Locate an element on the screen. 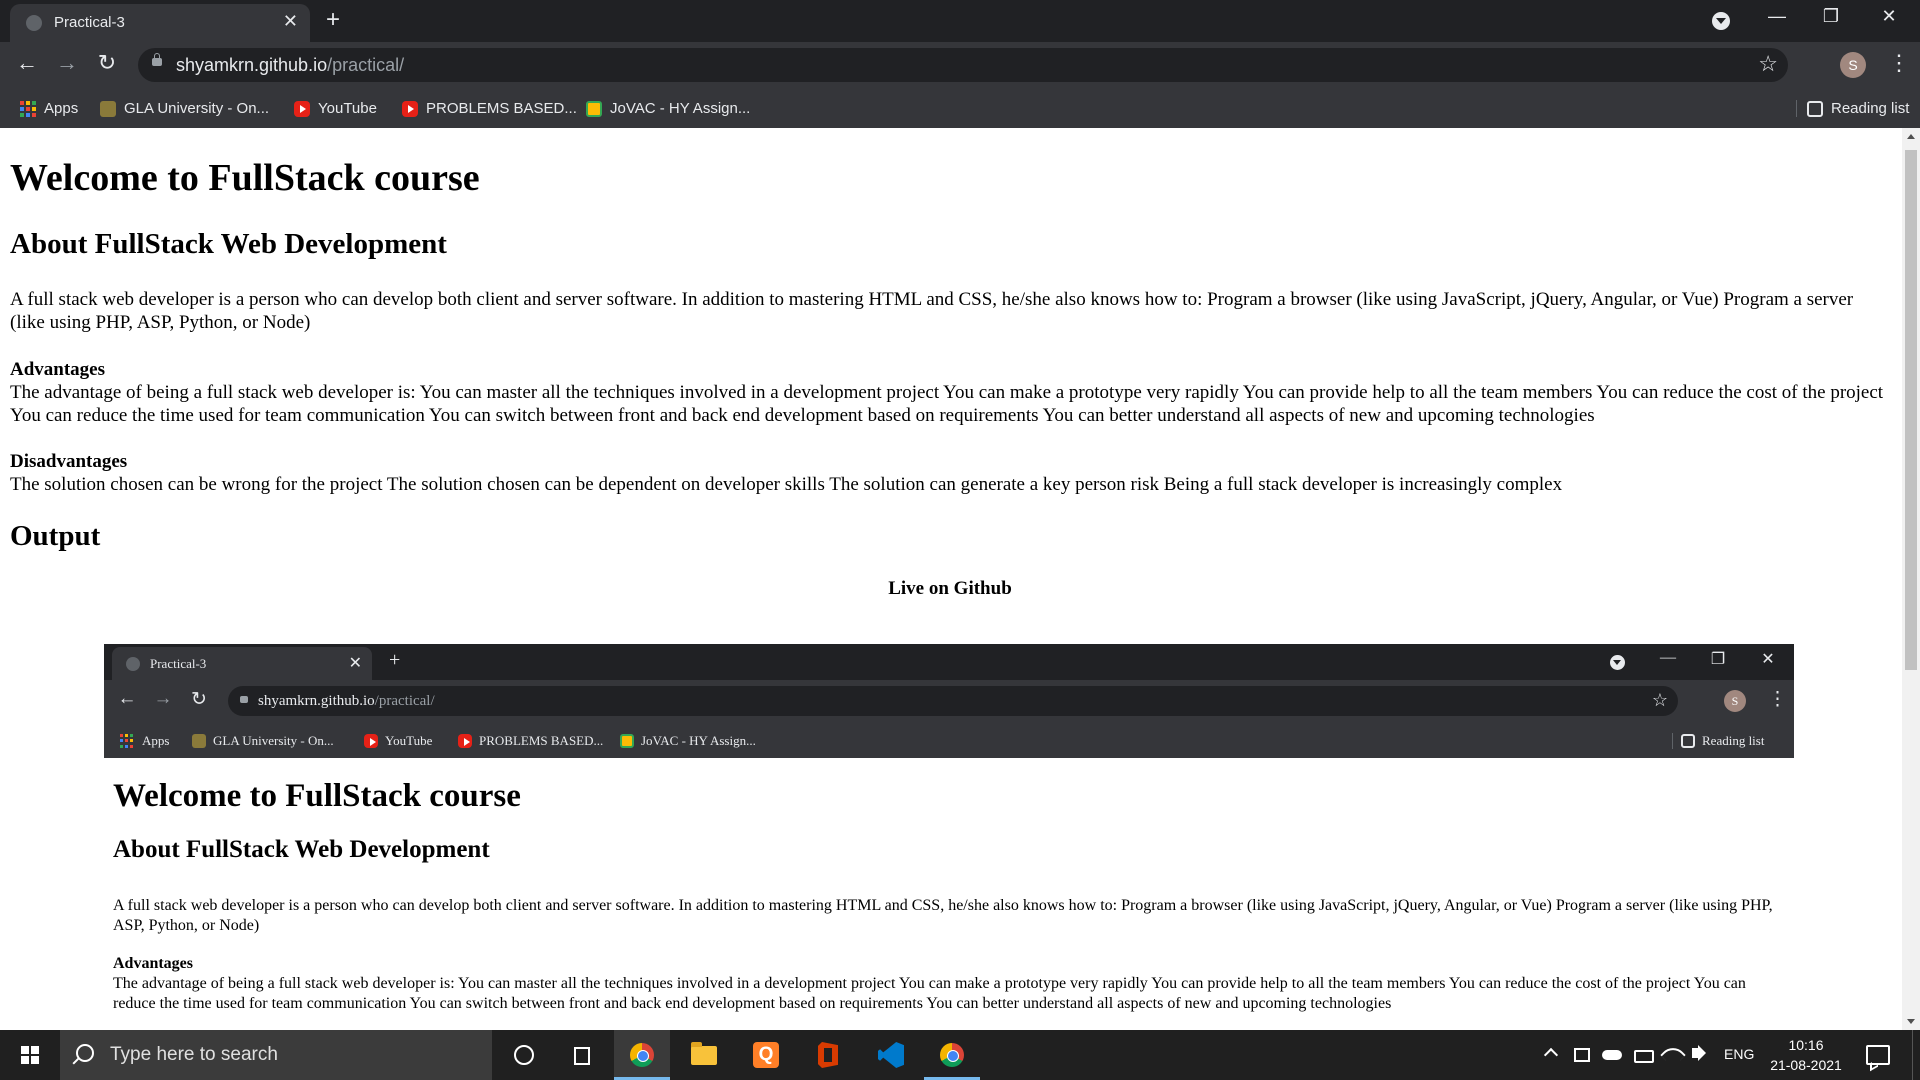 The width and height of the screenshot is (1920, 1080). page-scrollbar is located at coordinates (1911, 579).